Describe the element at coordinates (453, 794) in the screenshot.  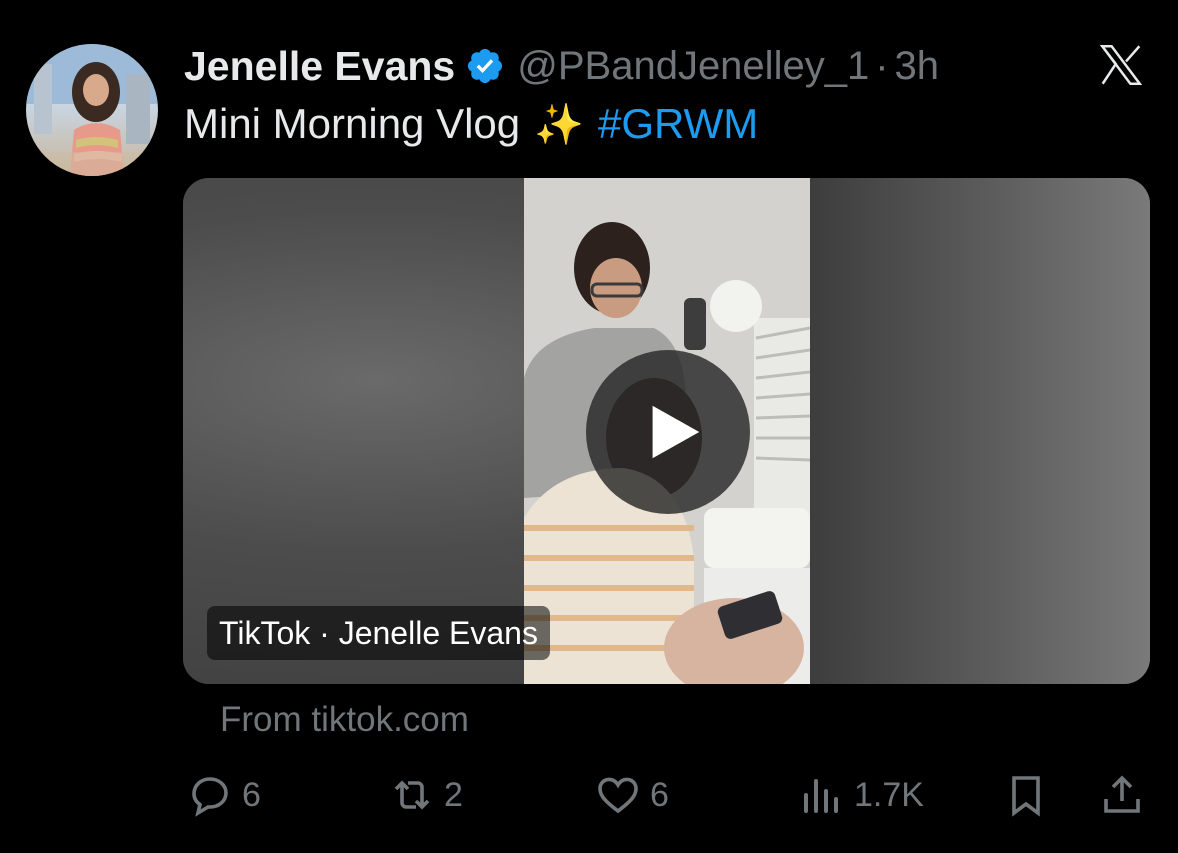
I see `repost-count: 2` at that location.